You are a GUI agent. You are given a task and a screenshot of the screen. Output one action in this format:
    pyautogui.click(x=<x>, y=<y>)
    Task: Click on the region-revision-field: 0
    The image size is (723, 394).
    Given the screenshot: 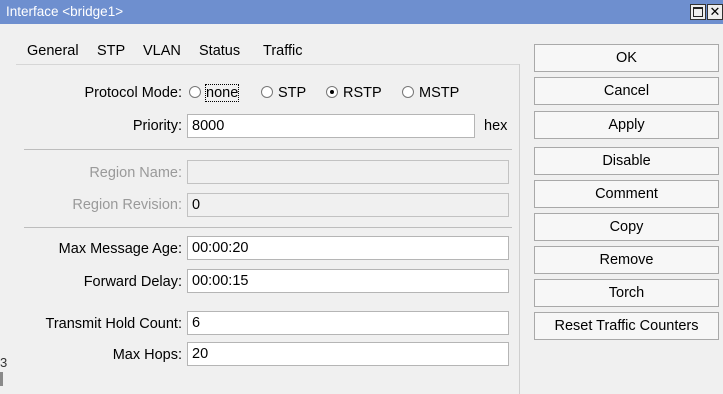 What is the action you would take?
    pyautogui.click(x=348, y=205)
    